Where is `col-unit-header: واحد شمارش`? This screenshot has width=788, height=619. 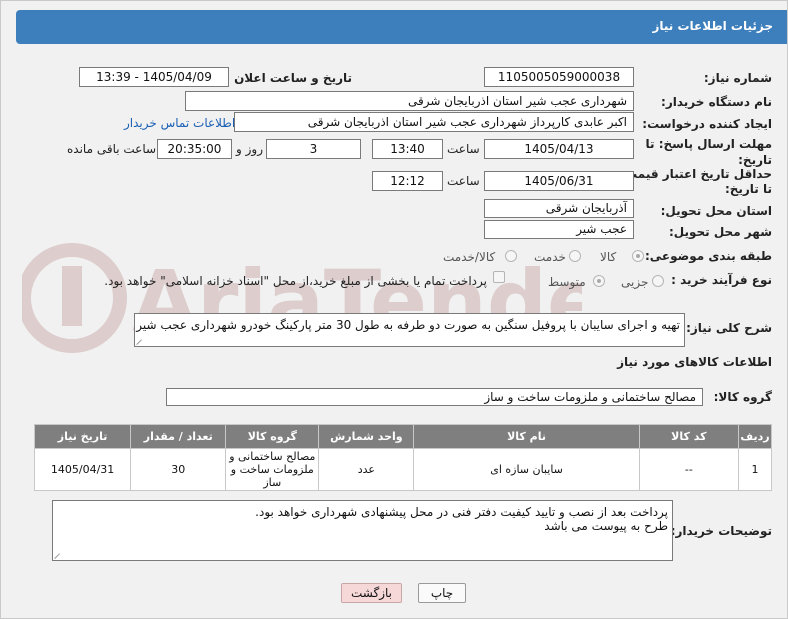 col-unit-header: واحد شمارش is located at coordinates (366, 436).